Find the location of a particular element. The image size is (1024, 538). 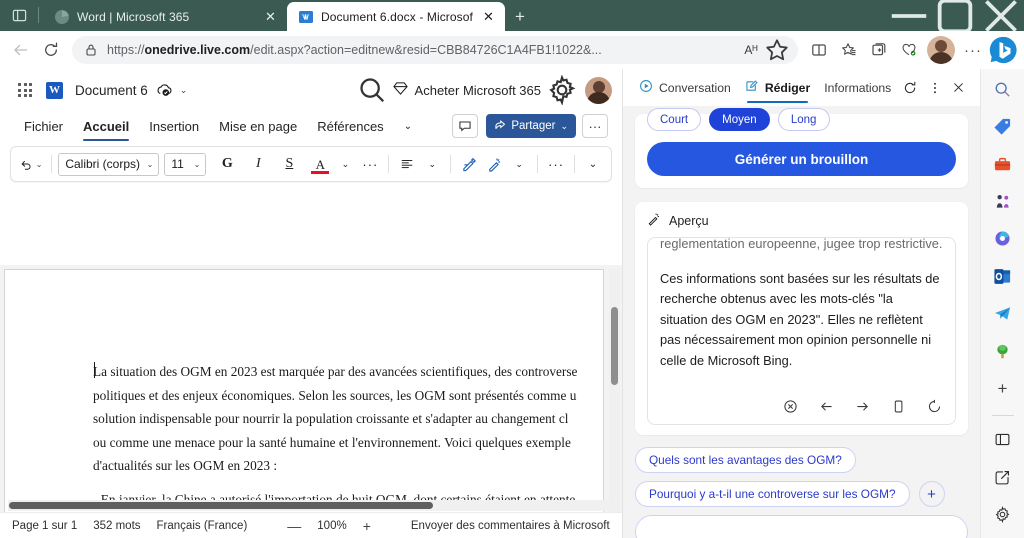

align-left-icon is located at coordinates (407, 164).